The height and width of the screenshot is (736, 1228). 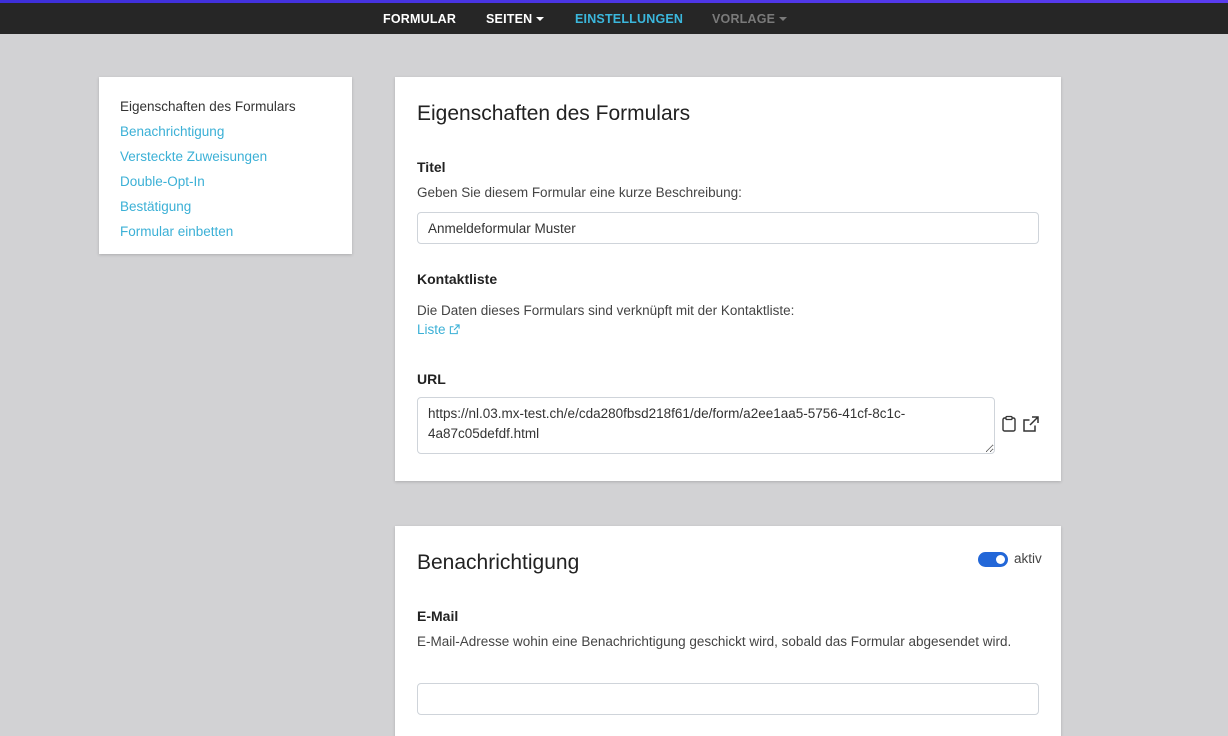 I want to click on contactlist-link: Liste, so click(x=438, y=329).